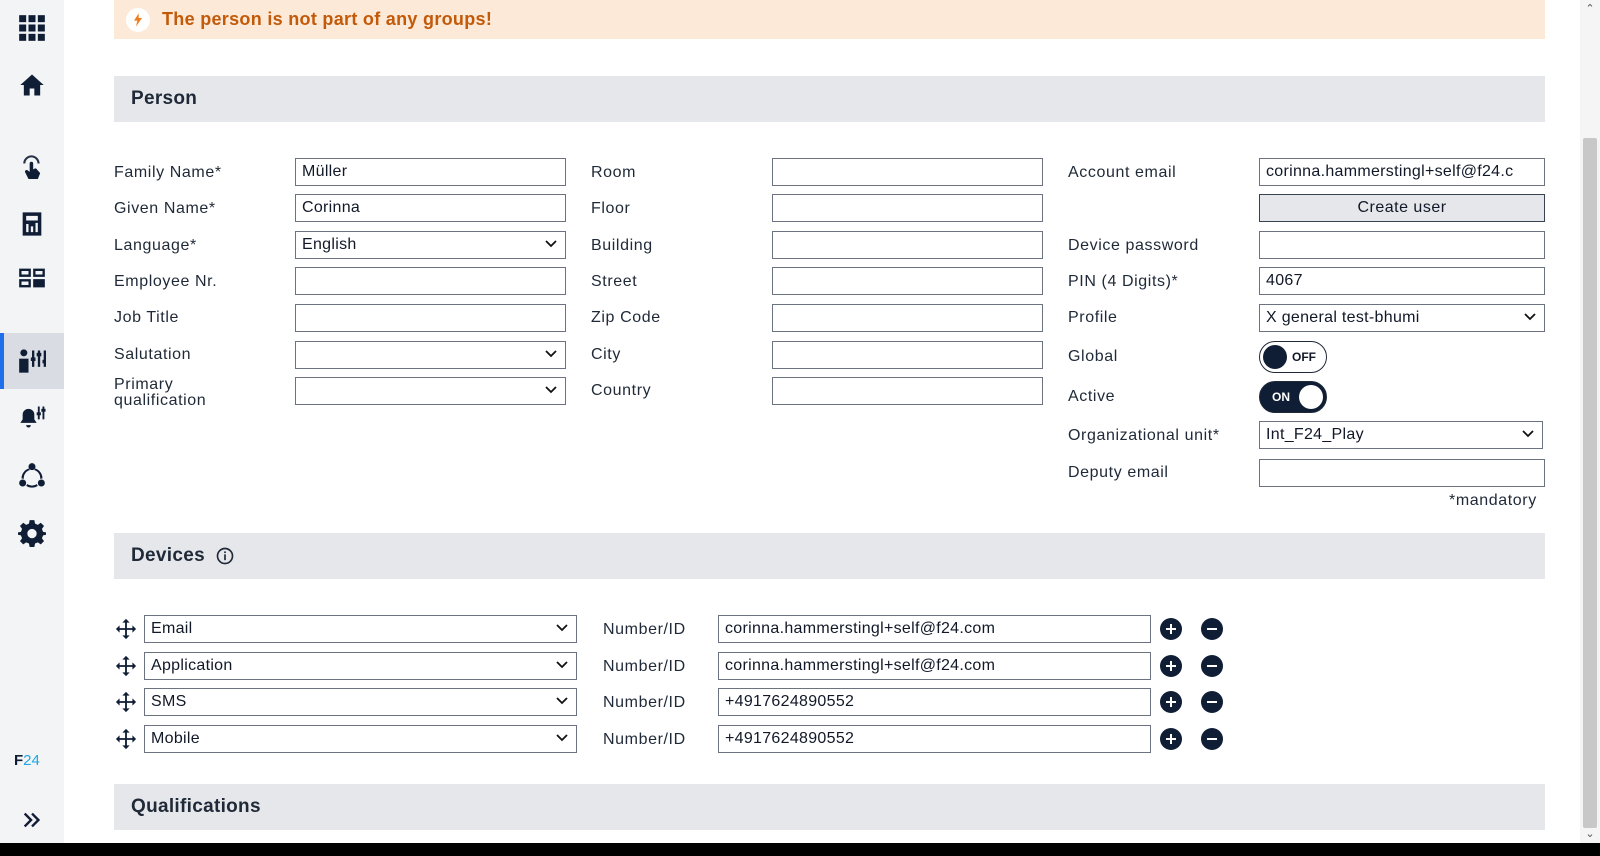  I want to click on building-input, so click(907, 245).